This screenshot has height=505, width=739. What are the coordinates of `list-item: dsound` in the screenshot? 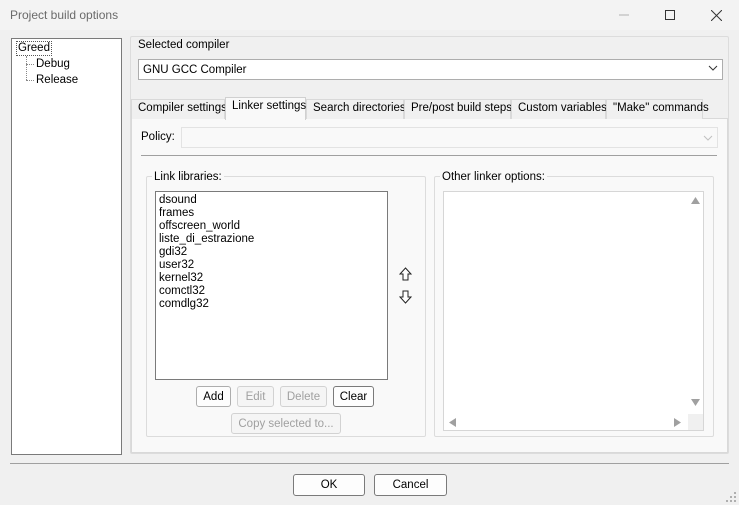 It's located at (273, 200).